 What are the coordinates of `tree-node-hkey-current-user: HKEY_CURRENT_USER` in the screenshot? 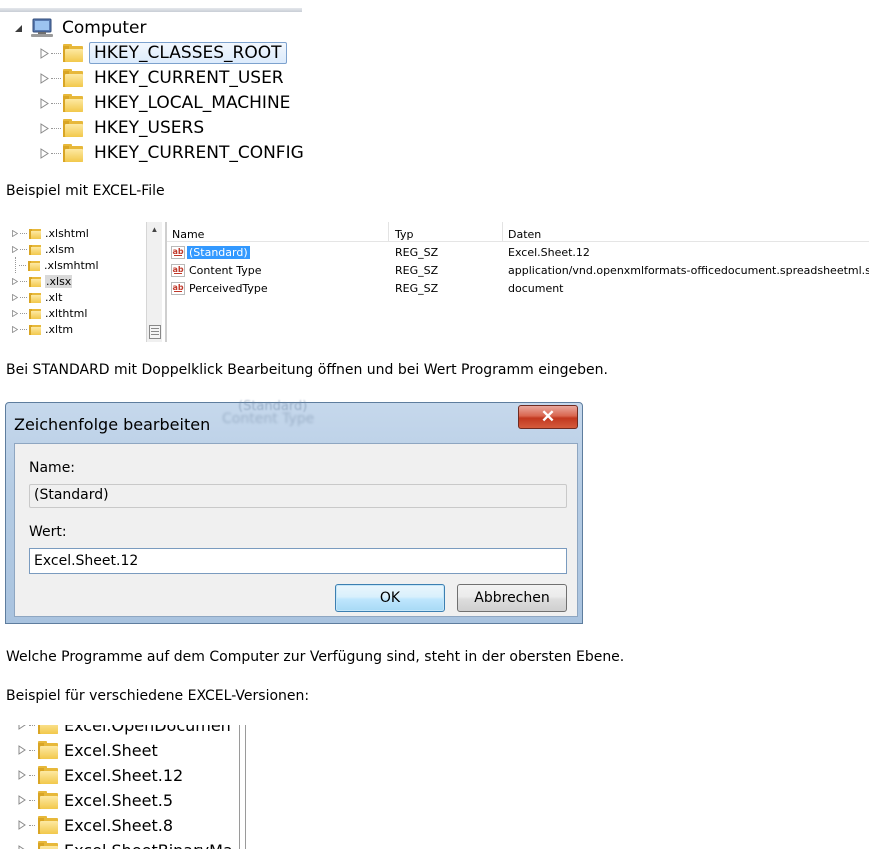 It's located at (164, 78).